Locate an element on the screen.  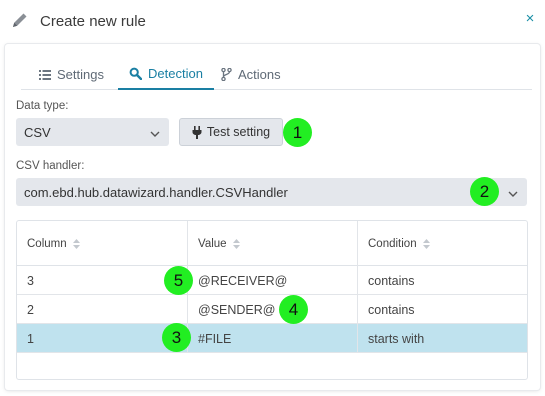
tab-actions: Actions is located at coordinates (256, 74).